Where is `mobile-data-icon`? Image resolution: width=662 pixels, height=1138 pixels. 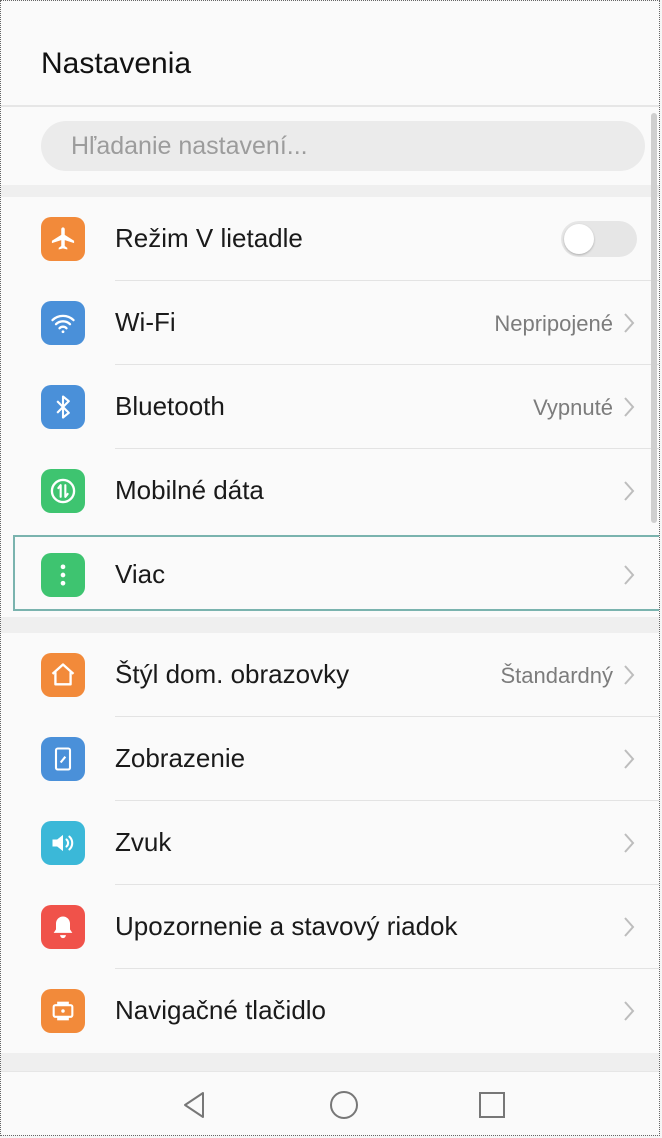
mobile-data-icon is located at coordinates (63, 491).